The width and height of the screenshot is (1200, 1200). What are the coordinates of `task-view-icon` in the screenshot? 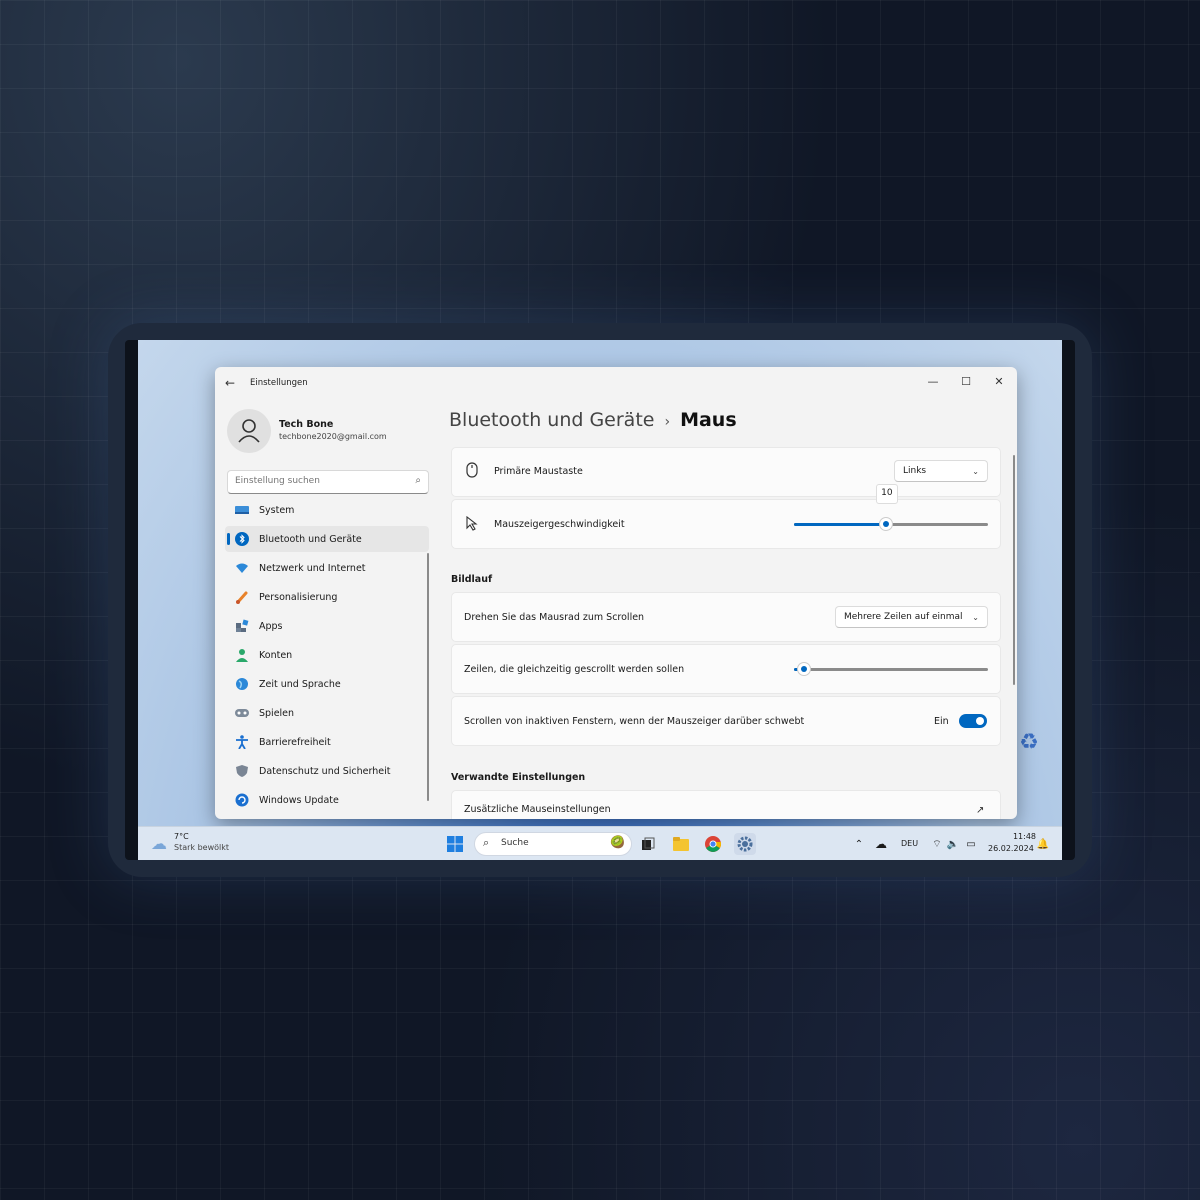 It's located at (648, 844).